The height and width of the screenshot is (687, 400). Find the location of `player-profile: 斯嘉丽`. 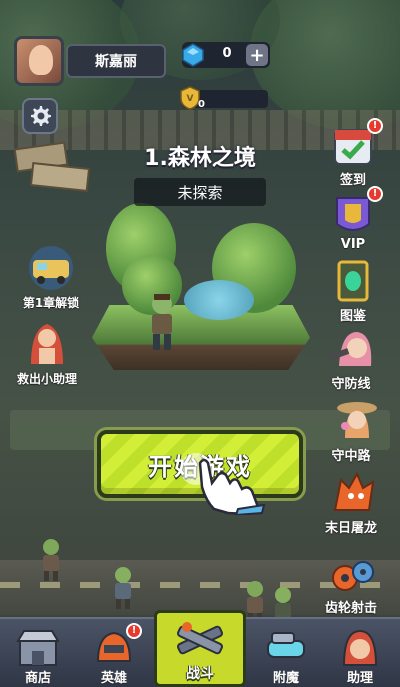

player-profile: 斯嘉丽 is located at coordinates (90, 61).